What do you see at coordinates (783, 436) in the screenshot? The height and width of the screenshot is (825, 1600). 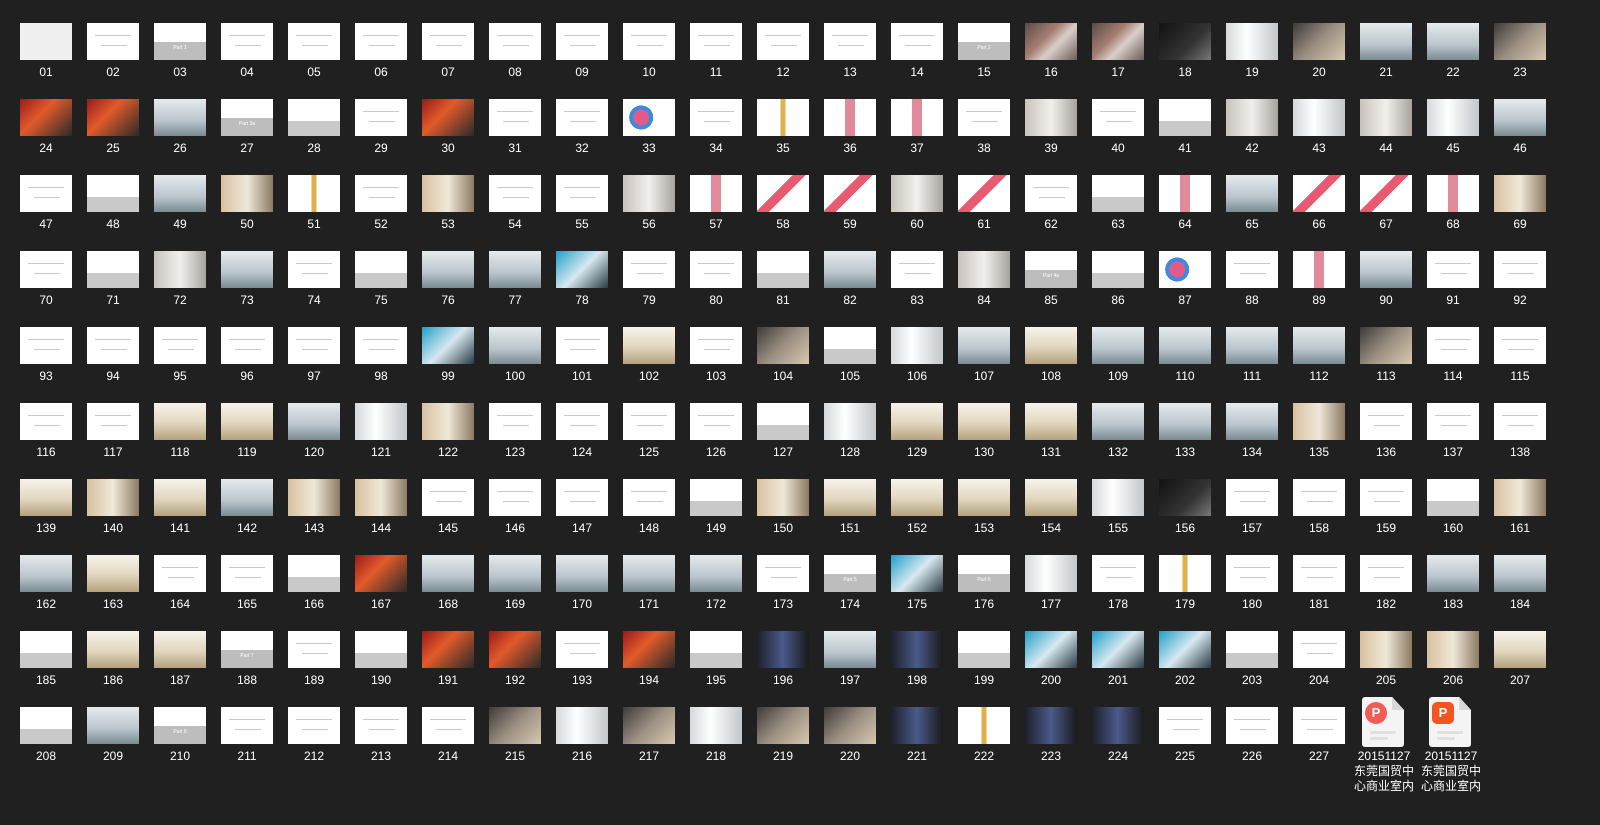 I see `slide-thumbnail-item: 127` at bounding box center [783, 436].